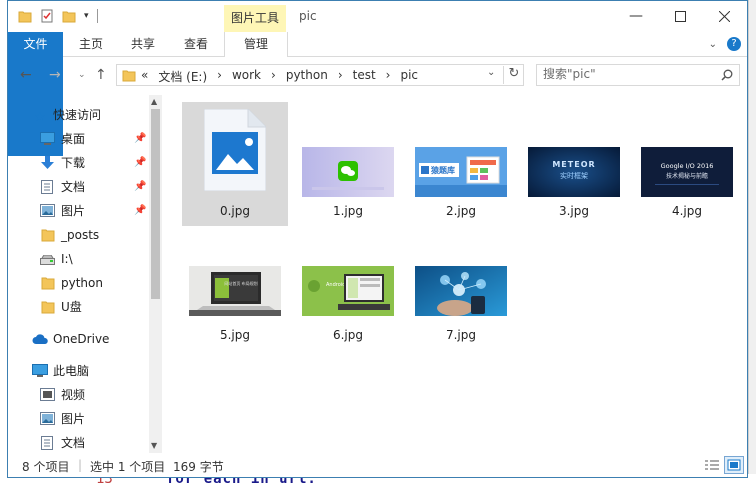 This screenshot has height=484, width=756. I want to click on tab-manage: 管理, so click(256, 44).